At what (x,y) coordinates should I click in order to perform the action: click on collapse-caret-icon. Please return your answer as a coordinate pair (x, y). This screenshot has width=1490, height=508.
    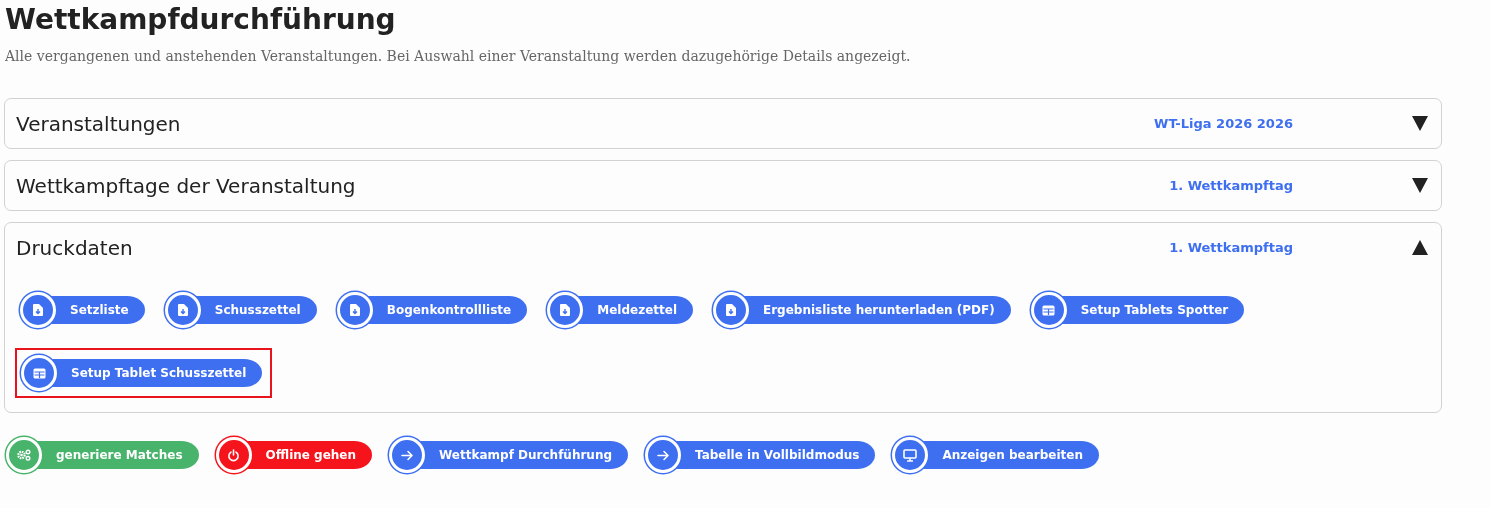
    Looking at the image, I should click on (1420, 247).